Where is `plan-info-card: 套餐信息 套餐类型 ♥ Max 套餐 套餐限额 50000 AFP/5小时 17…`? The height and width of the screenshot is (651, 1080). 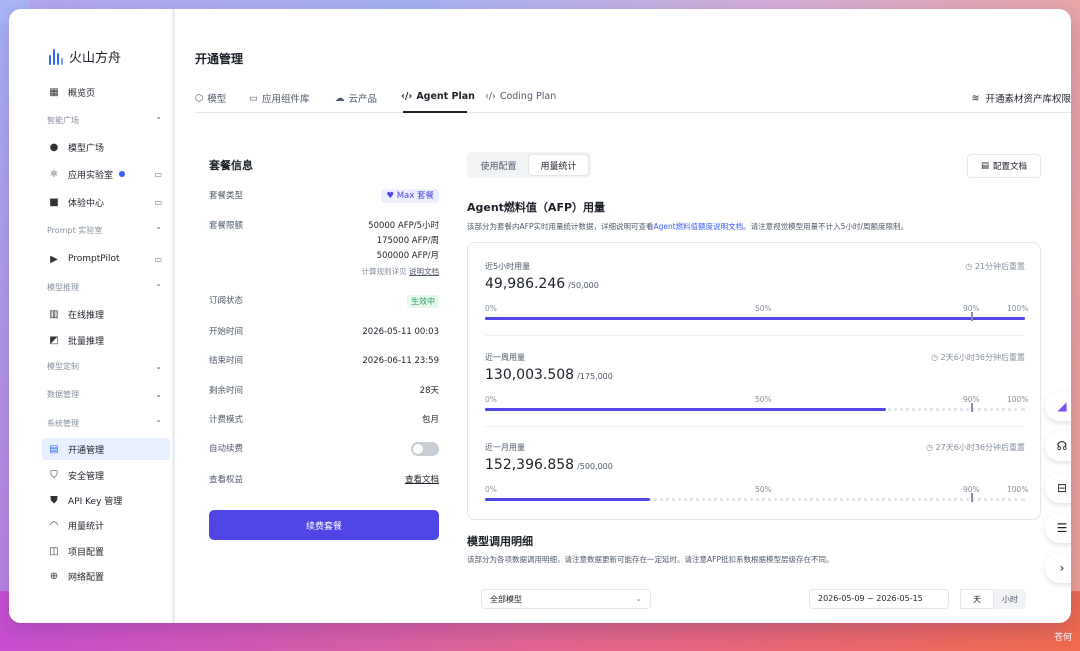 plan-info-card: 套餐信息 套餐类型 ♥ Max 套餐 套餐限额 50000 AFP/5小时 17… is located at coordinates (325, 348).